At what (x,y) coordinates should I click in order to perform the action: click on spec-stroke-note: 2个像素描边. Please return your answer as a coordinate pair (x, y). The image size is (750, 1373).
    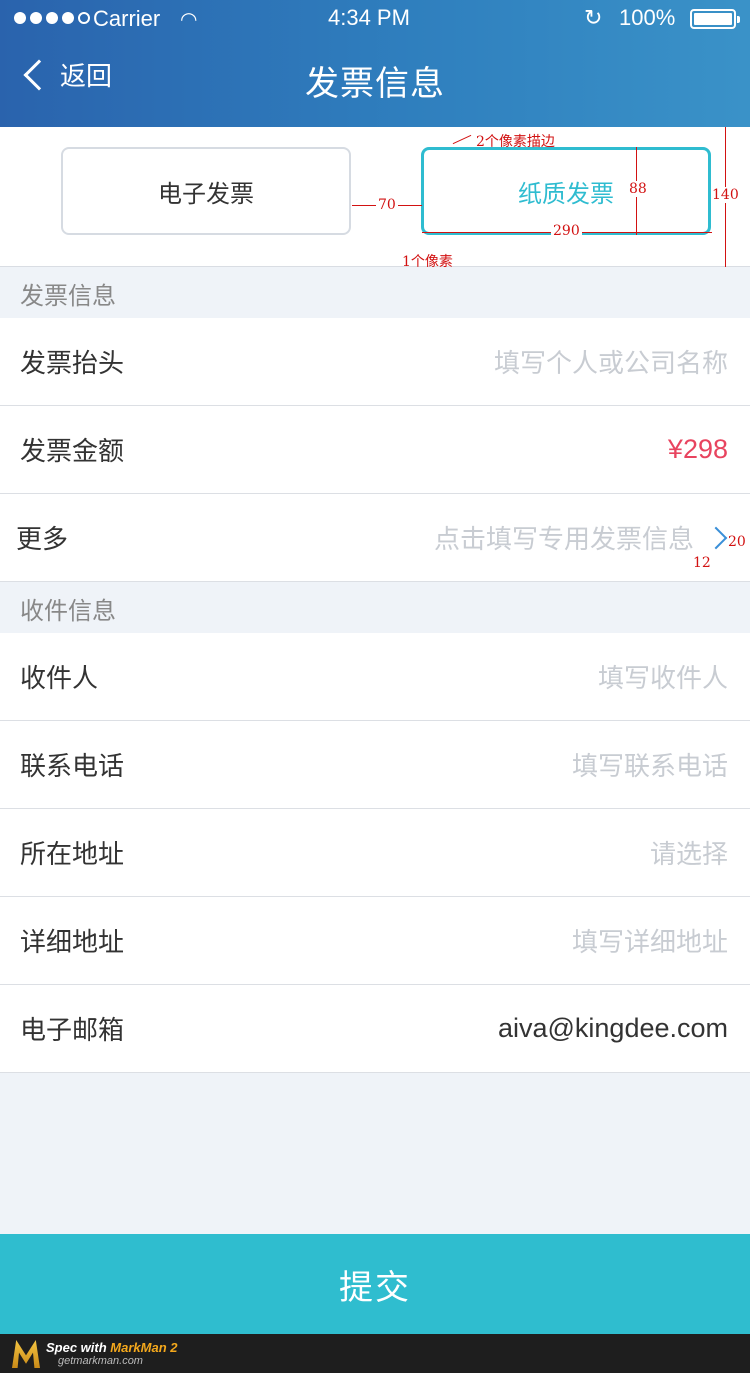
    Looking at the image, I should click on (515, 142).